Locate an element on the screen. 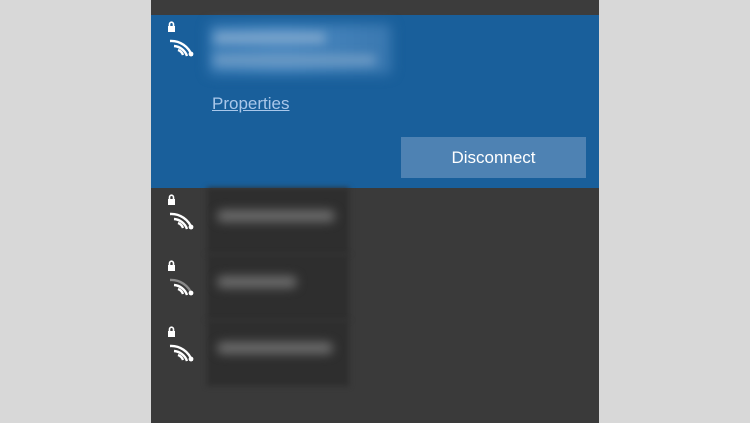 The height and width of the screenshot is (423, 750). properties-link: Properties is located at coordinates (250, 104).